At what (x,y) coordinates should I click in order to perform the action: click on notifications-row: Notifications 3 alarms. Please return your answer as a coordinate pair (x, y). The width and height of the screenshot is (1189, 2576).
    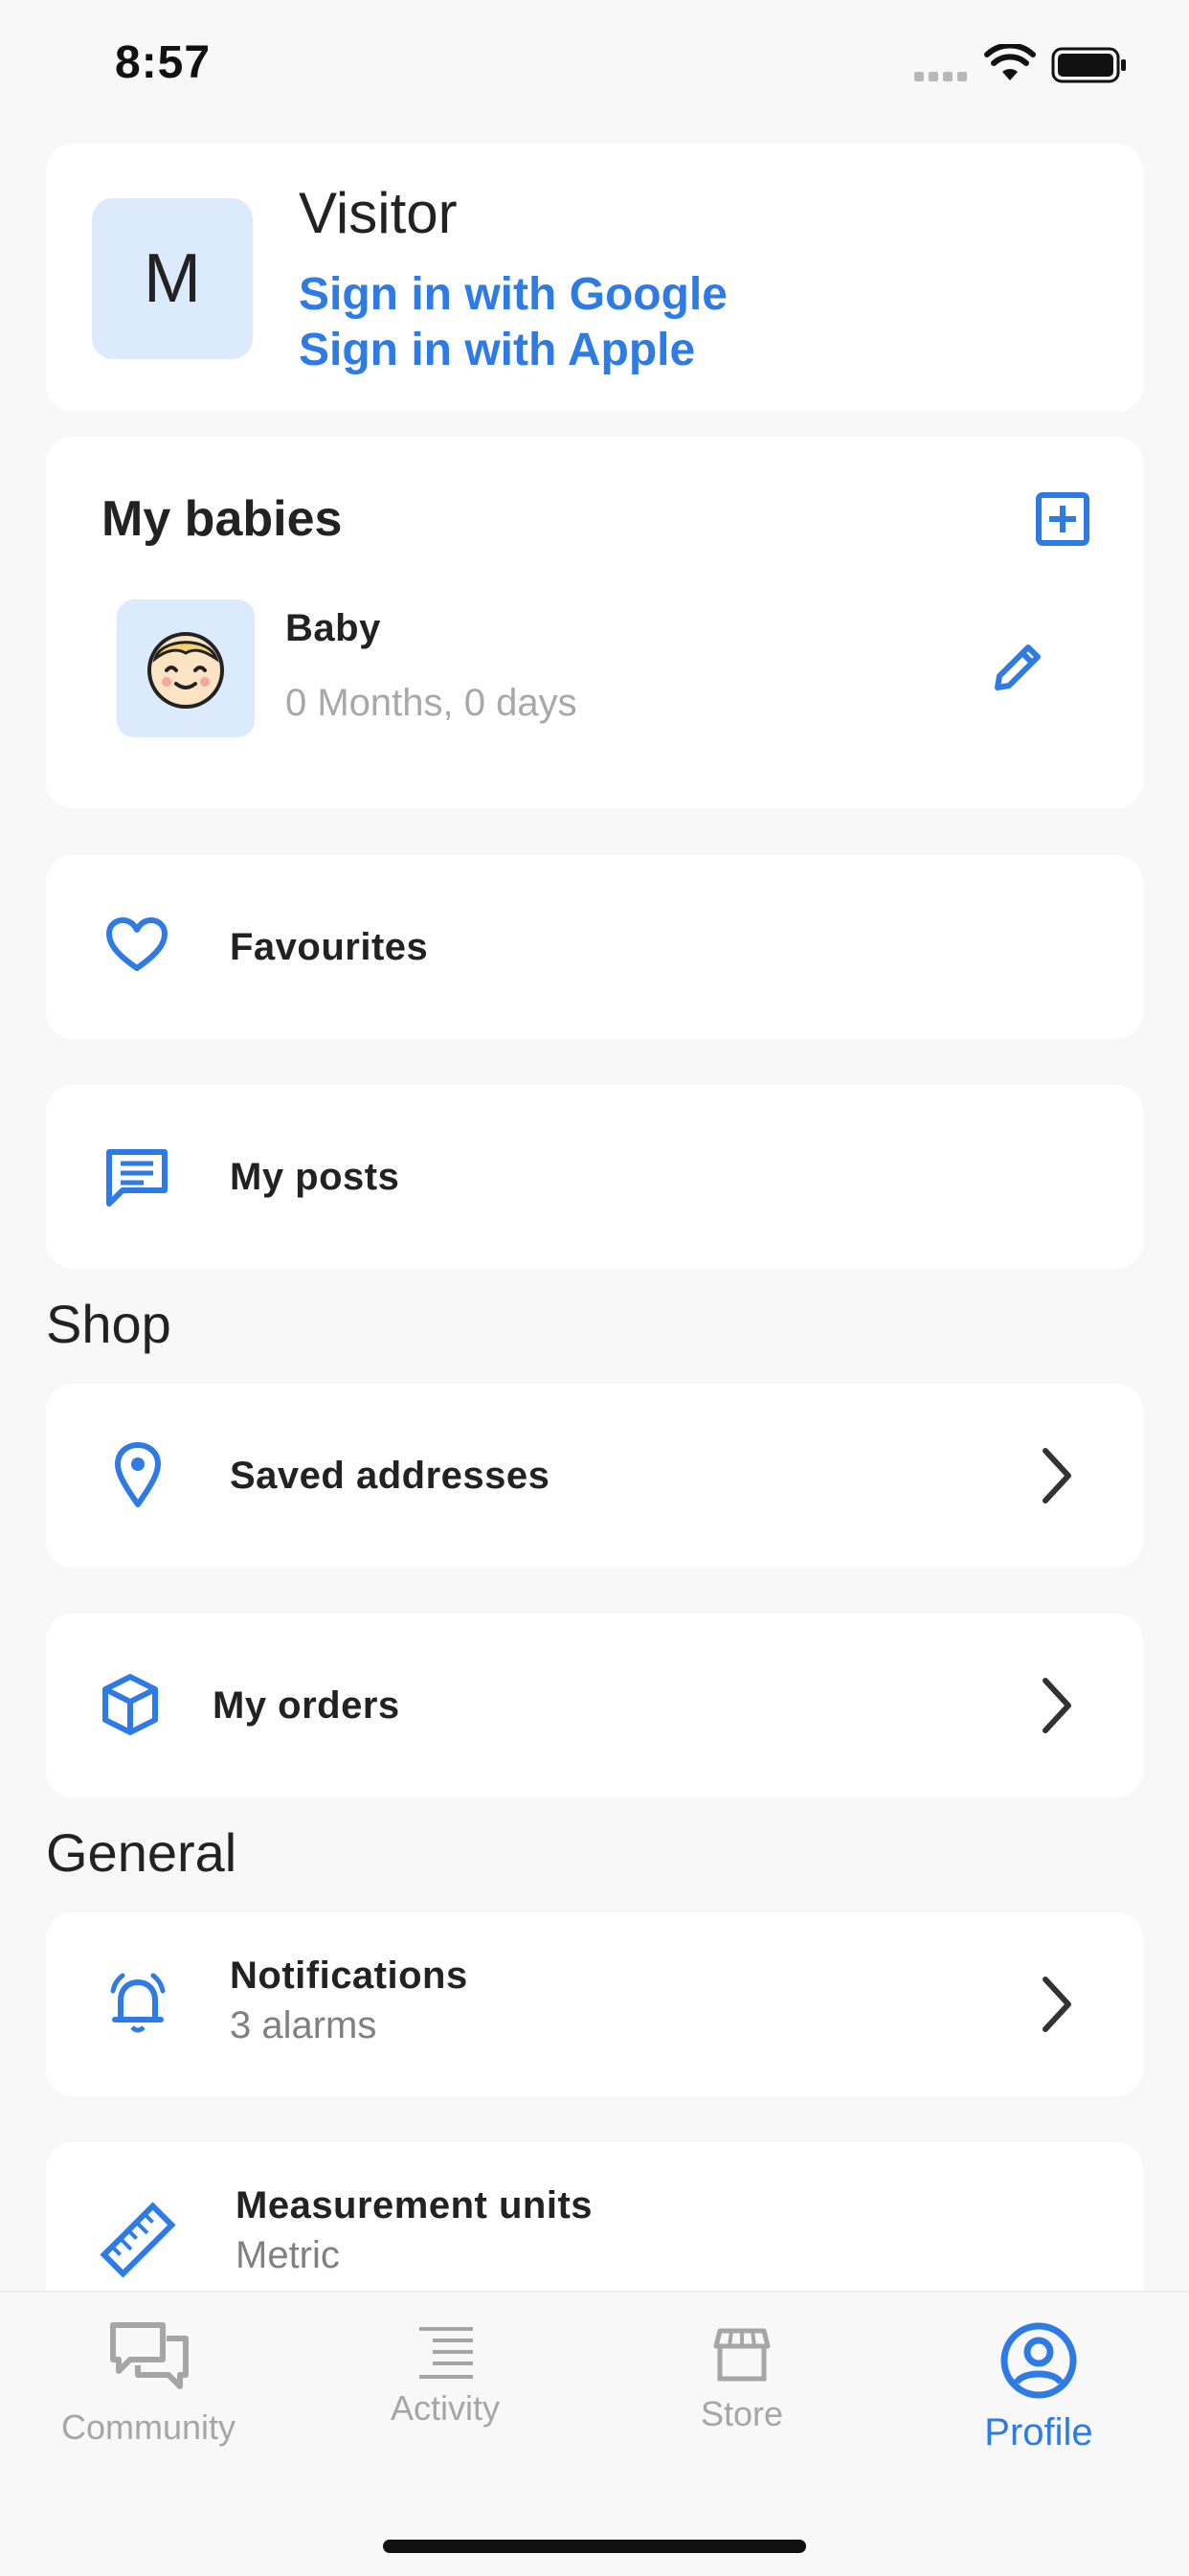
    Looking at the image, I should click on (594, 2004).